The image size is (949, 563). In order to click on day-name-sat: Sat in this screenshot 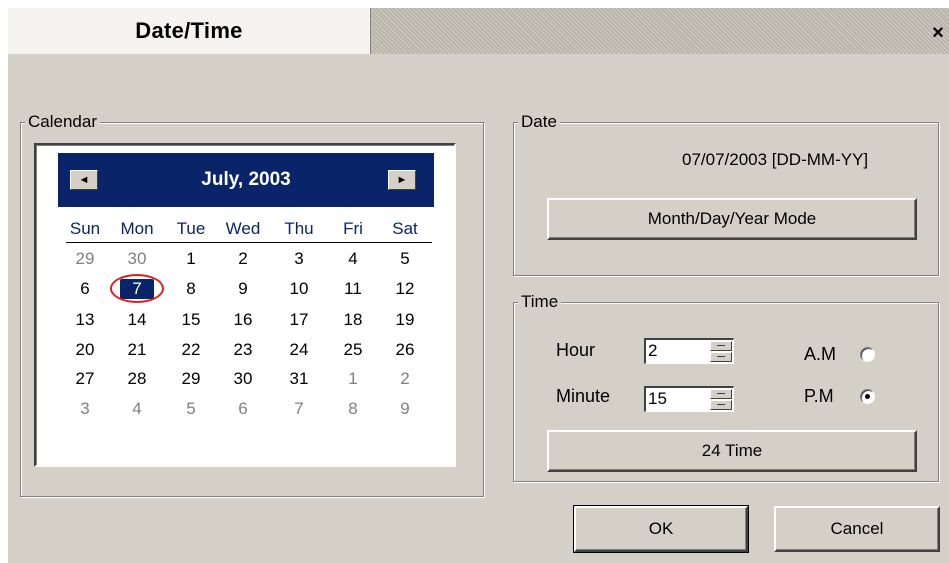, I will do `click(405, 228)`.